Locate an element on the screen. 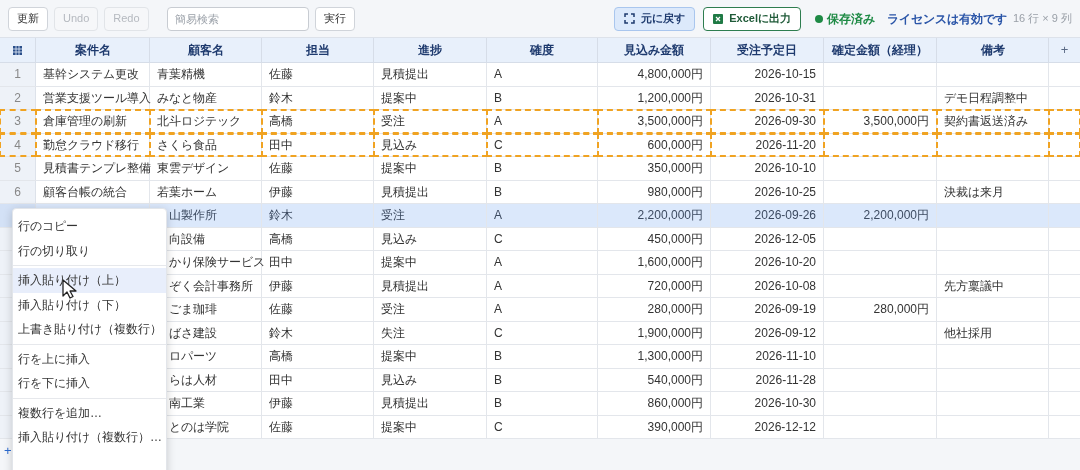  table-cell: 他社採用 is located at coordinates (993, 332).